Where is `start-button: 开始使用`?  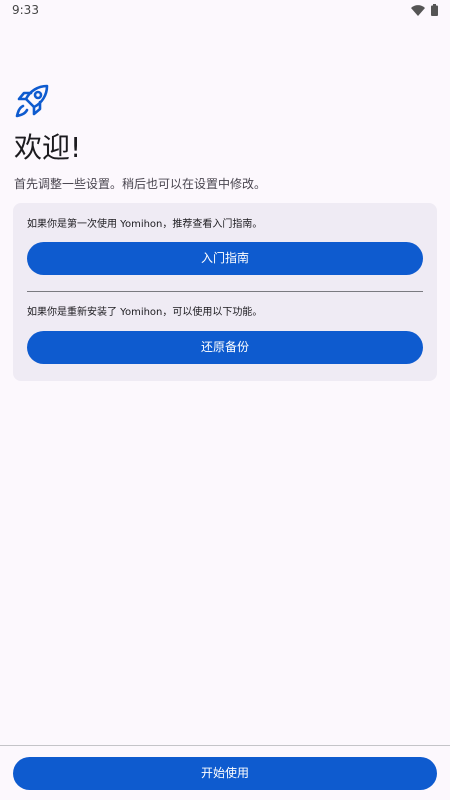
start-button: 开始使用 is located at coordinates (225, 773).